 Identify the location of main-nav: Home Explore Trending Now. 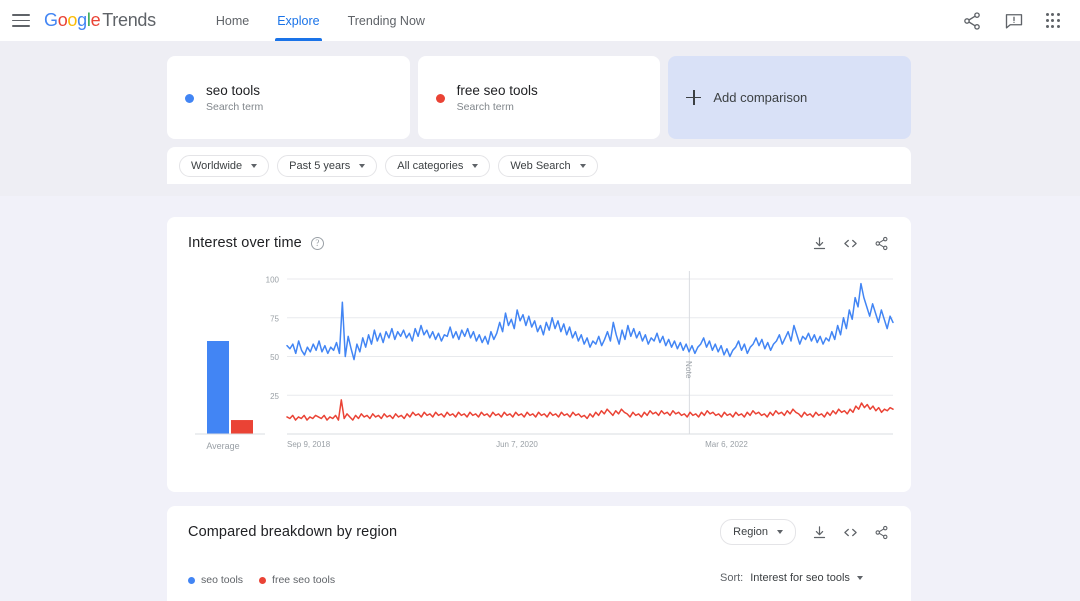
(320, 20).